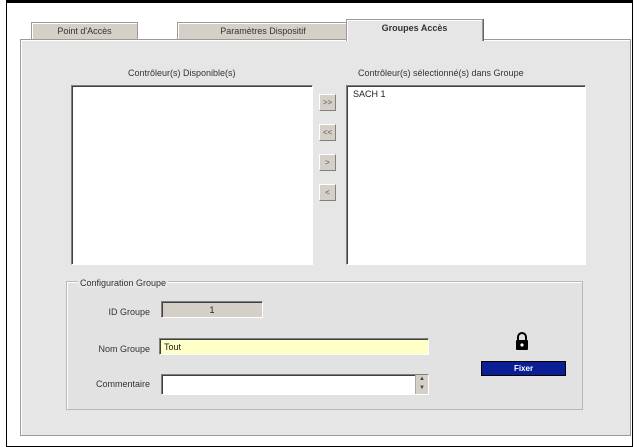  What do you see at coordinates (523, 368) in the screenshot?
I see `fix-button: Fixer` at bounding box center [523, 368].